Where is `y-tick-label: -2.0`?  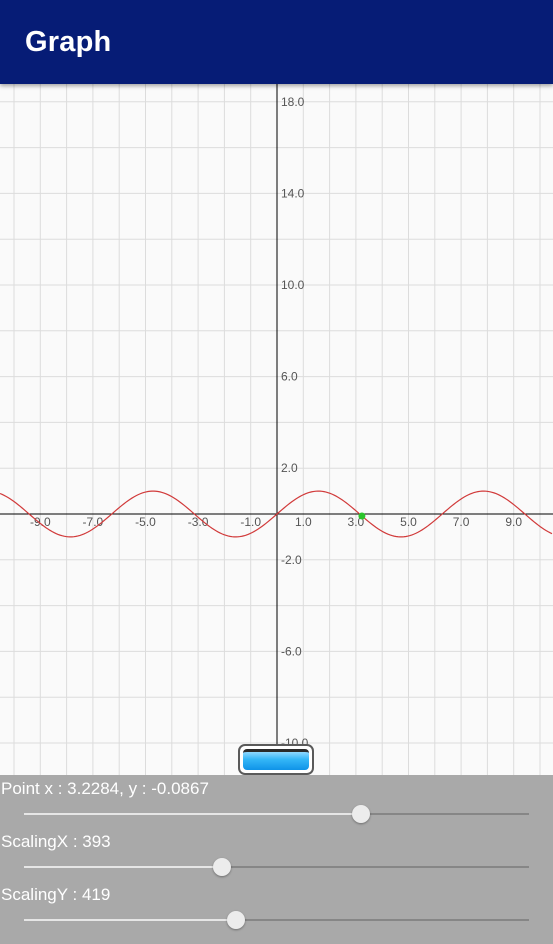
y-tick-label: -2.0 is located at coordinates (291, 560).